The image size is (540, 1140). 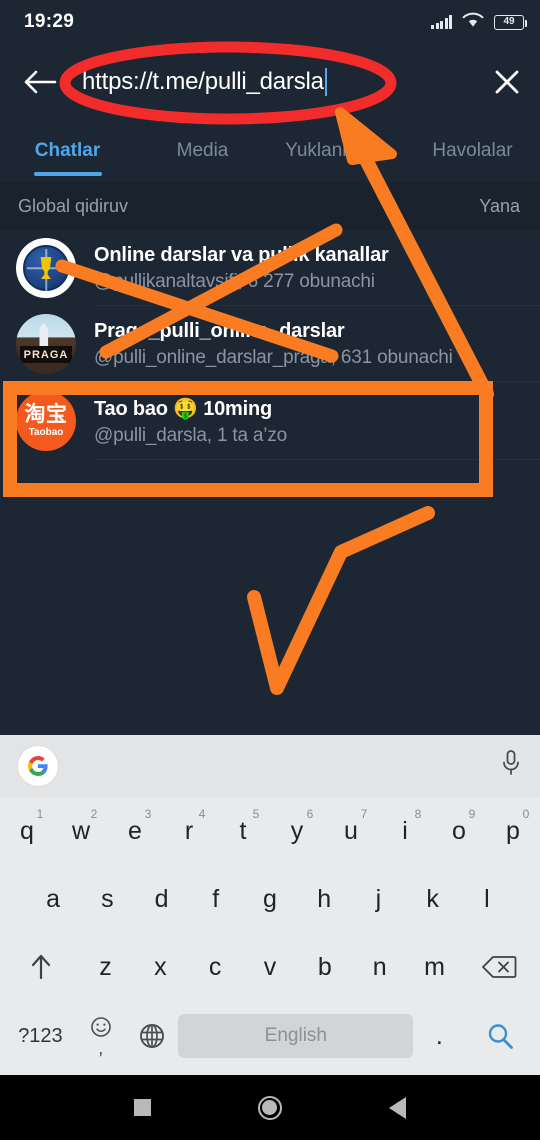 What do you see at coordinates (160, 967) in the screenshot?
I see `key-x: x` at bounding box center [160, 967].